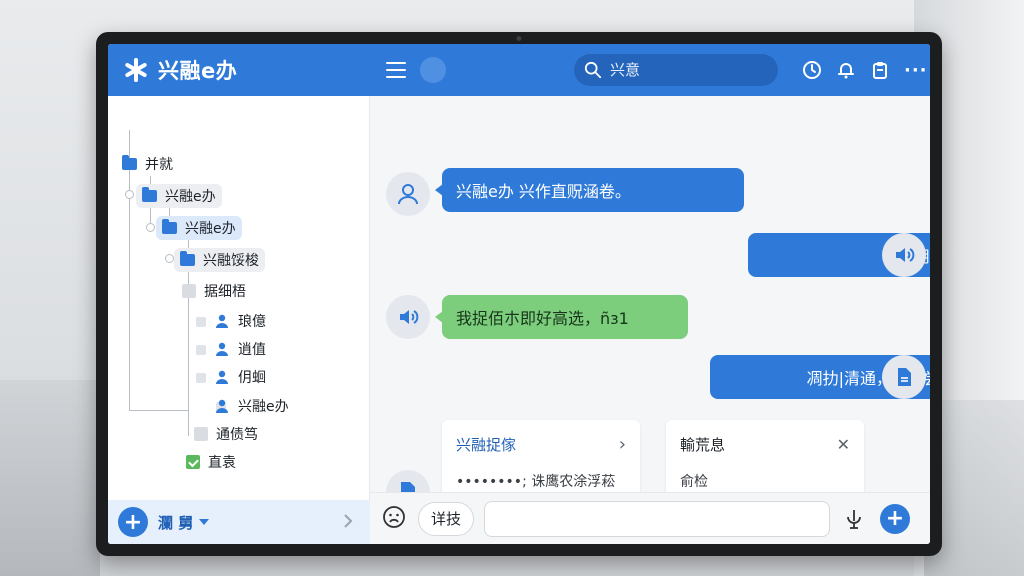 The height and width of the screenshot is (576, 1024). I want to click on card-body: ••••••••; 诛鹰农涂浮菘, so click(536, 482).